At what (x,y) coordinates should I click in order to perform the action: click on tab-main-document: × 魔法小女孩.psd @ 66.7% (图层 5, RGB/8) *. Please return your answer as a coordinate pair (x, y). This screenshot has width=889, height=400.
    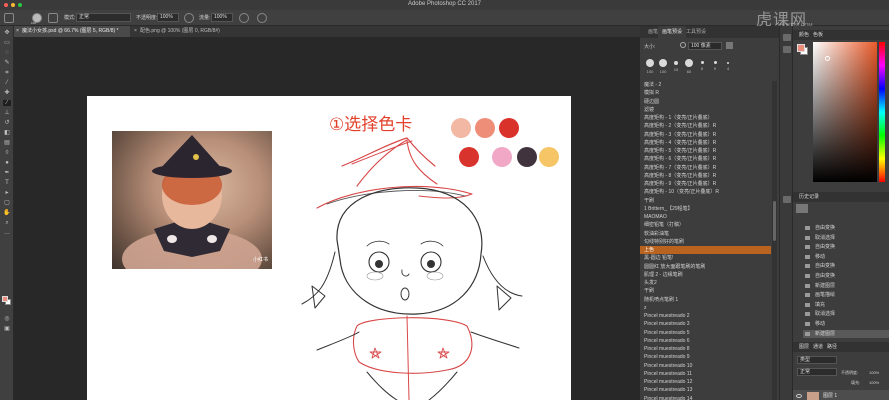
    Looking at the image, I should click on (72, 31).